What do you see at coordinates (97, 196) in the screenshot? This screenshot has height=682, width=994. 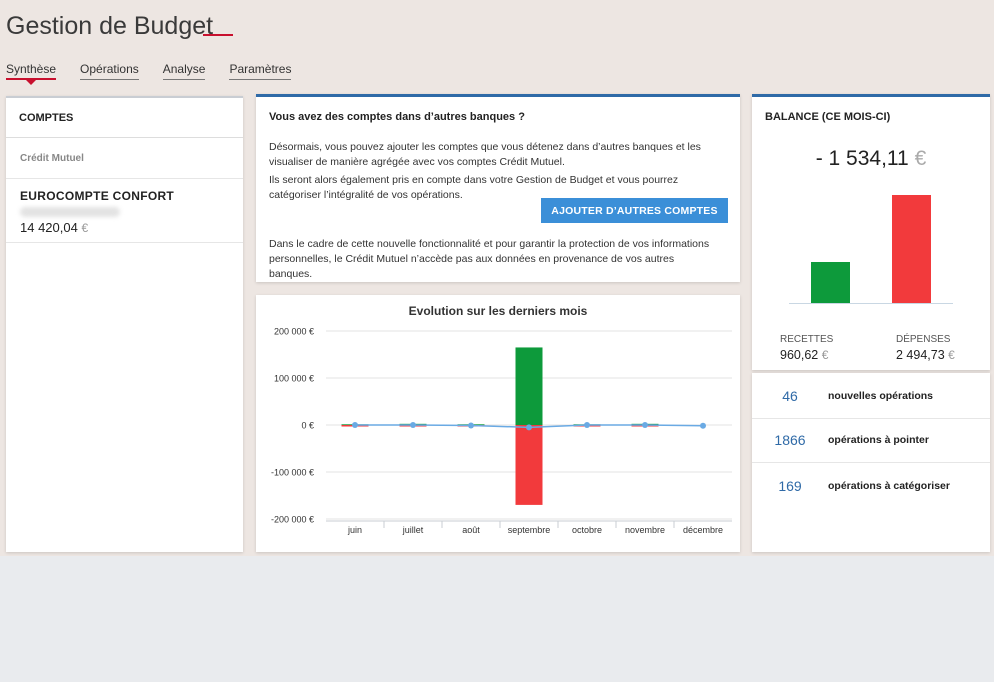 I see `account-name: EUROCOMPTE CONFORT` at bounding box center [97, 196].